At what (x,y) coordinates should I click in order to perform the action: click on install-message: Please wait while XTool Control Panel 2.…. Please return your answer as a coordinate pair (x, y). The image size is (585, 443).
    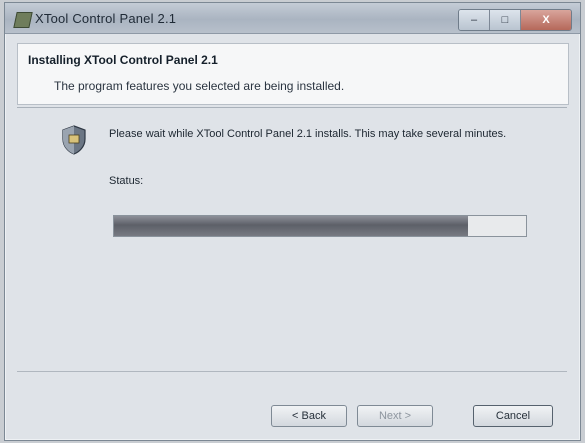
    Looking at the image, I should click on (308, 134).